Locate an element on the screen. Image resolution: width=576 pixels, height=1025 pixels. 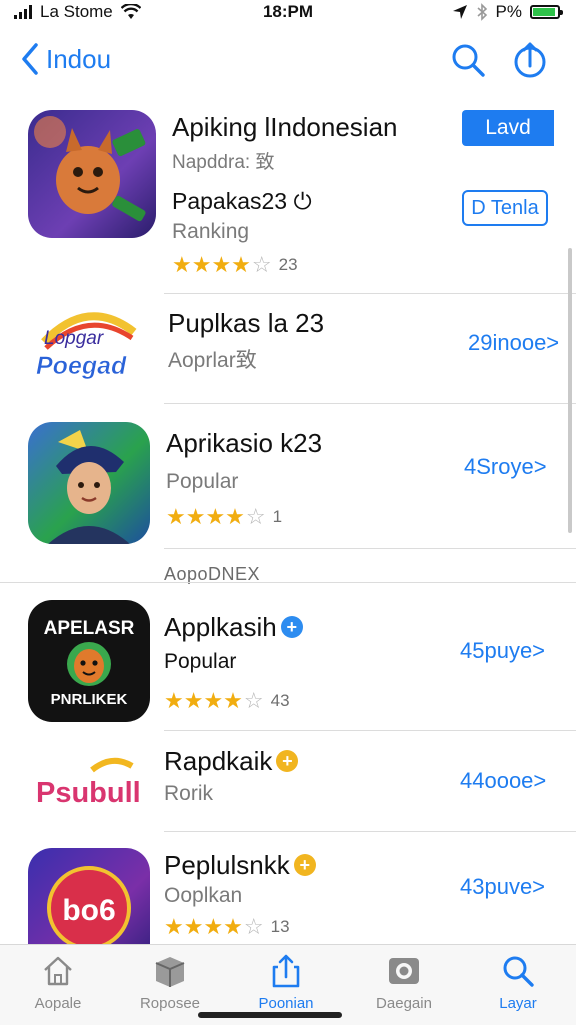
app-icon: Lopgar Poegad is located at coordinates (88, 348).